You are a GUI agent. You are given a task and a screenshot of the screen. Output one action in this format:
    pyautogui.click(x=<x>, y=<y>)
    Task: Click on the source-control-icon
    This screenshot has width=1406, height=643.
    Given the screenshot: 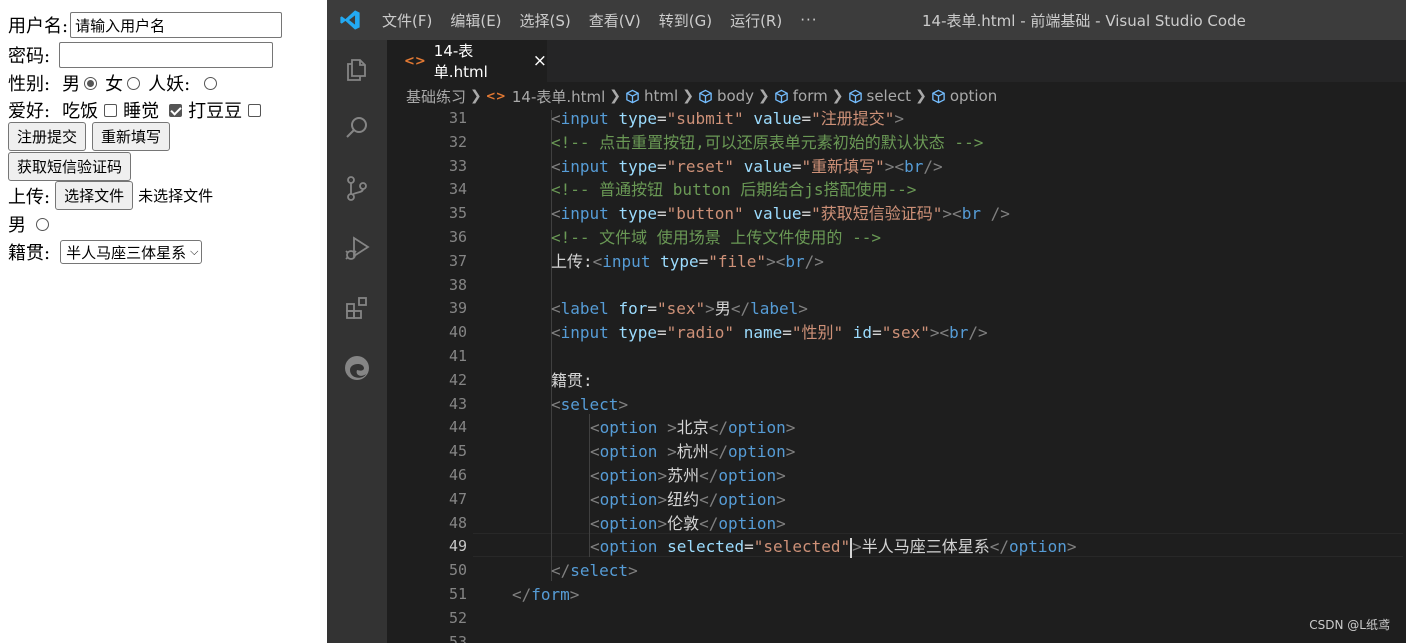 What is the action you would take?
    pyautogui.click(x=357, y=188)
    